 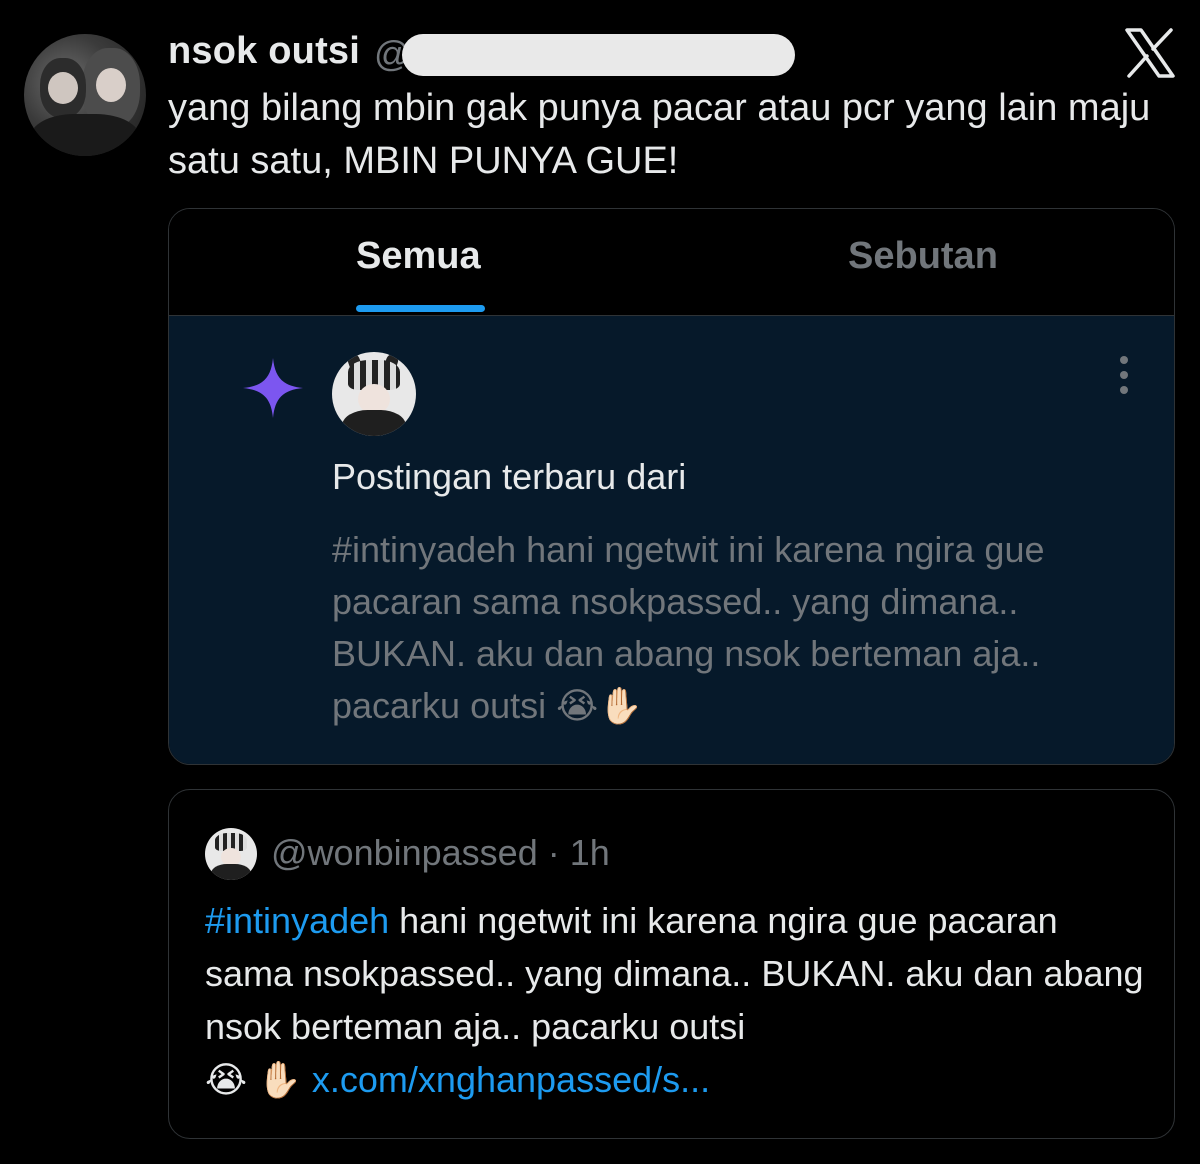 I want to click on tab-semua: Semua, so click(x=418, y=256).